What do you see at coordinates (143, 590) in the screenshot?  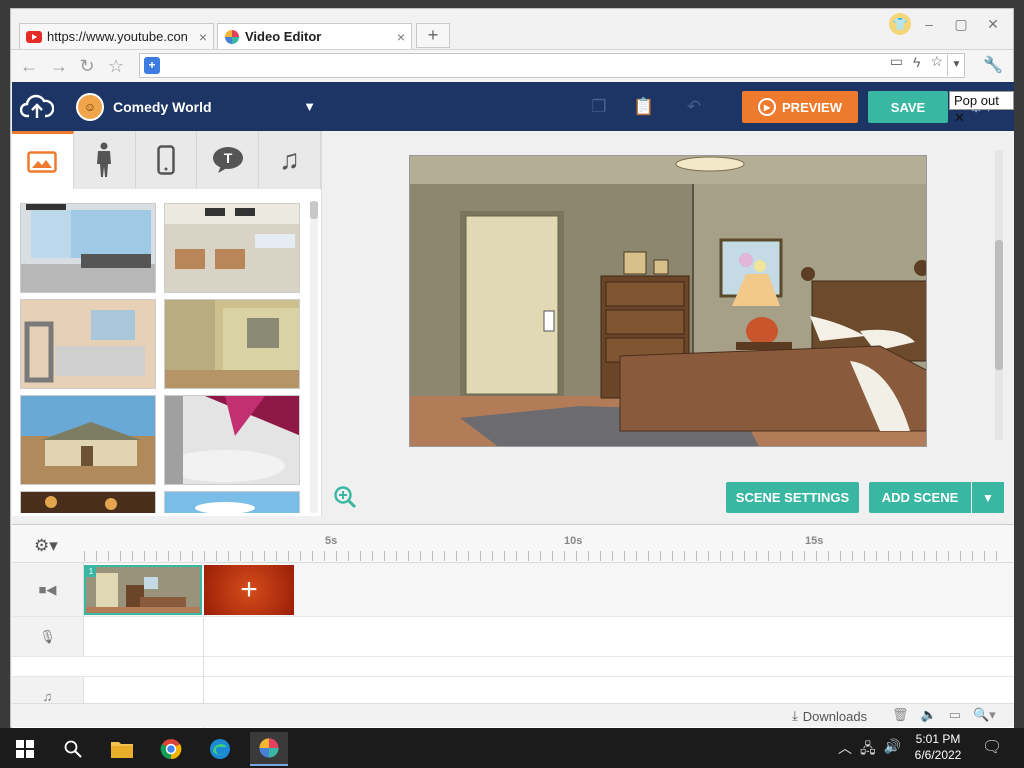 I see `scene-clip: 1` at bounding box center [143, 590].